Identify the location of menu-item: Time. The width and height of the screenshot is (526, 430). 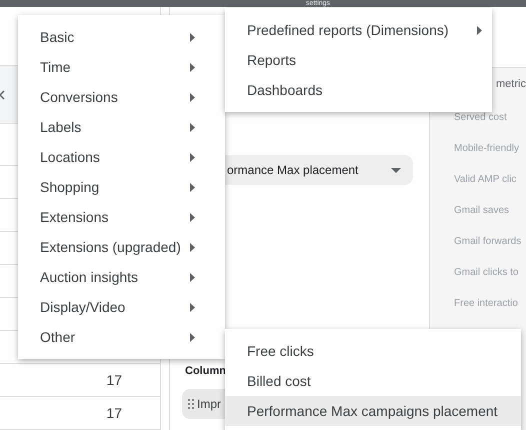
(121, 67).